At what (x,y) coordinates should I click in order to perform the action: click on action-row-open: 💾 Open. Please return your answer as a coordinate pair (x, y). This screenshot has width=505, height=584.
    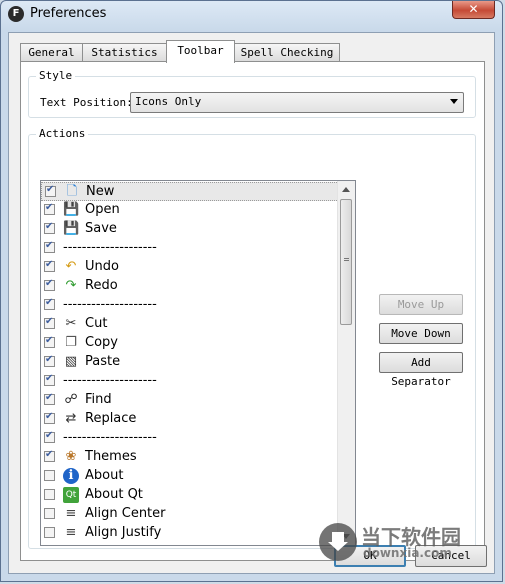
    Looking at the image, I should click on (190, 210).